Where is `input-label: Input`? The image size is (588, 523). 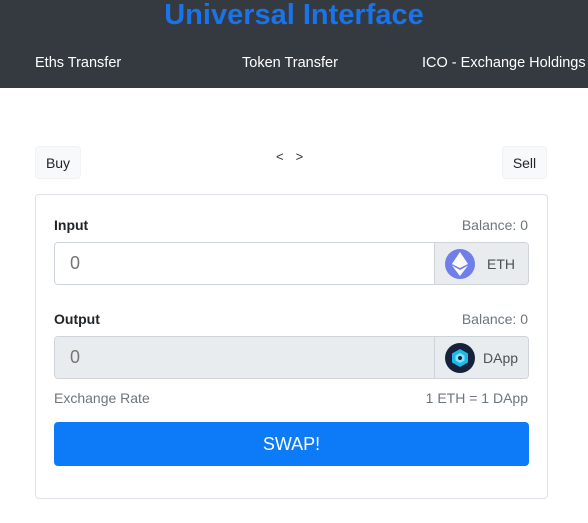 input-label: Input is located at coordinates (71, 225).